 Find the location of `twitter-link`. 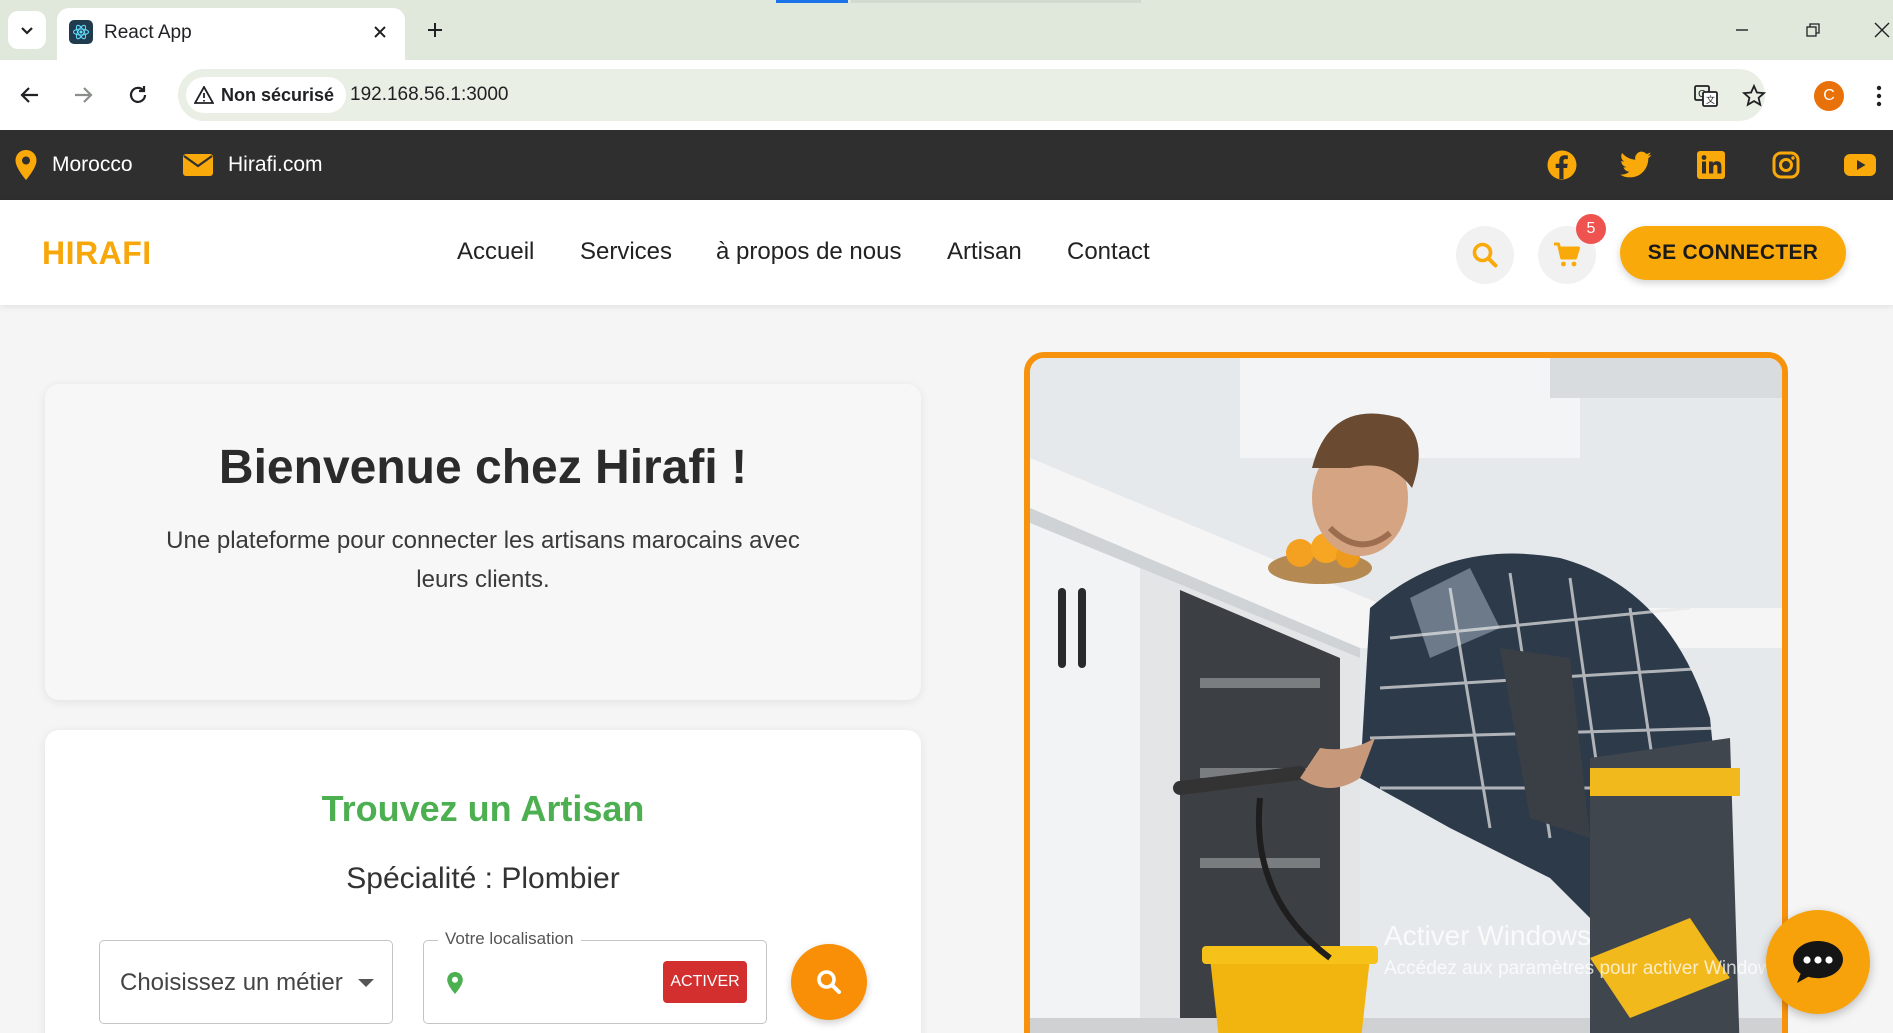

twitter-link is located at coordinates (1636, 165).